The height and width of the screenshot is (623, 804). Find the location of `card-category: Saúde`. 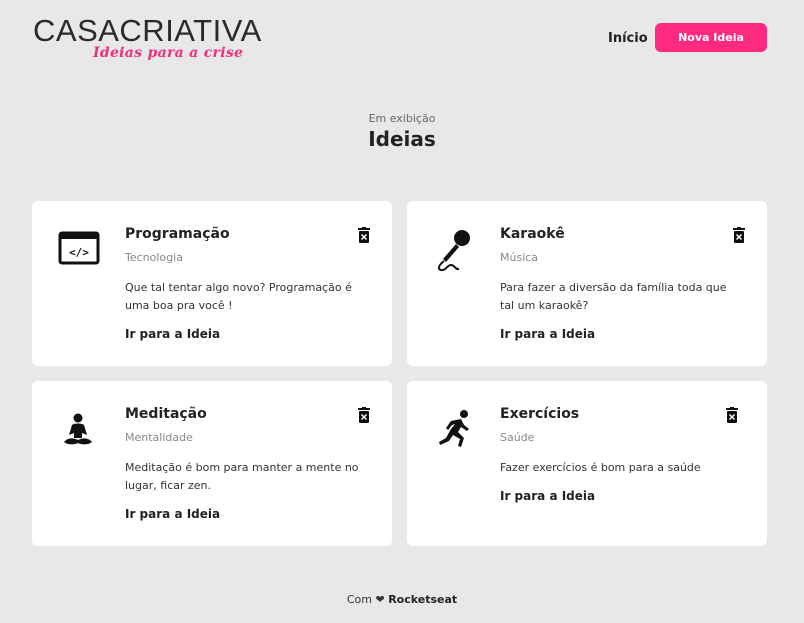

card-category: Saúde is located at coordinates (517, 437).